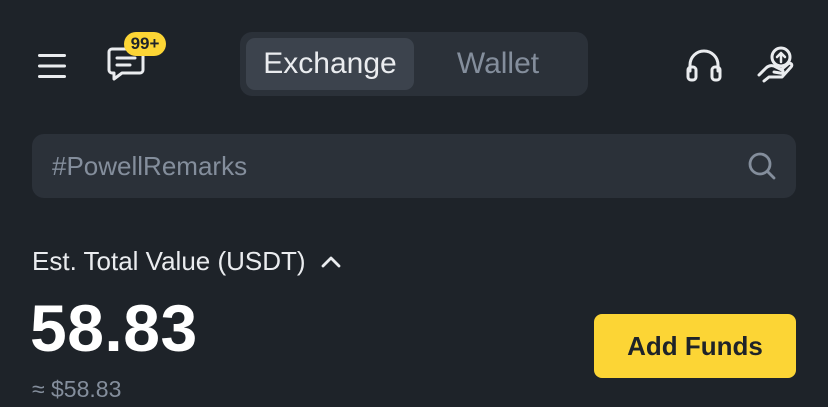 The width and height of the screenshot is (828, 407). What do you see at coordinates (330, 64) in the screenshot?
I see `tab-exchange: Exchange` at bounding box center [330, 64].